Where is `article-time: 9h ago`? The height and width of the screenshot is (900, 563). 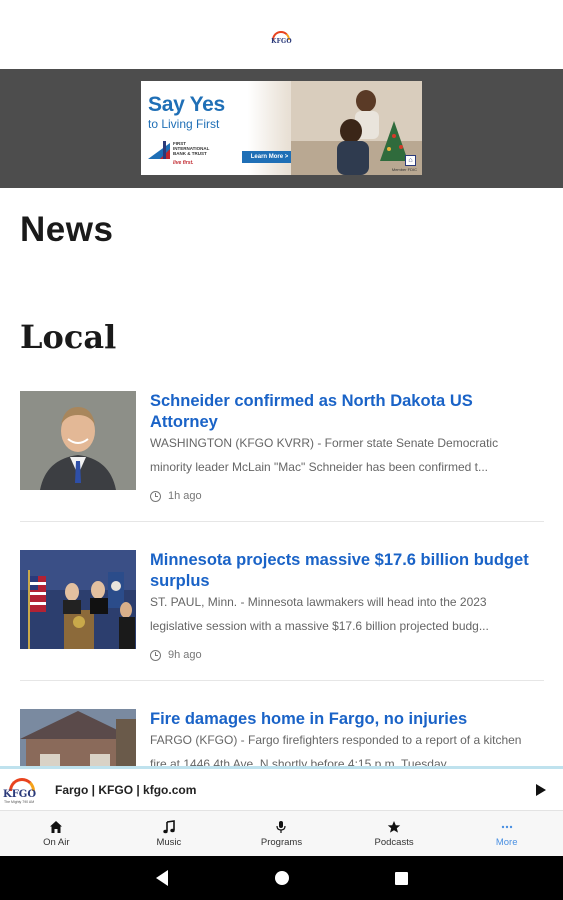 article-time: 9h ago is located at coordinates (185, 655).